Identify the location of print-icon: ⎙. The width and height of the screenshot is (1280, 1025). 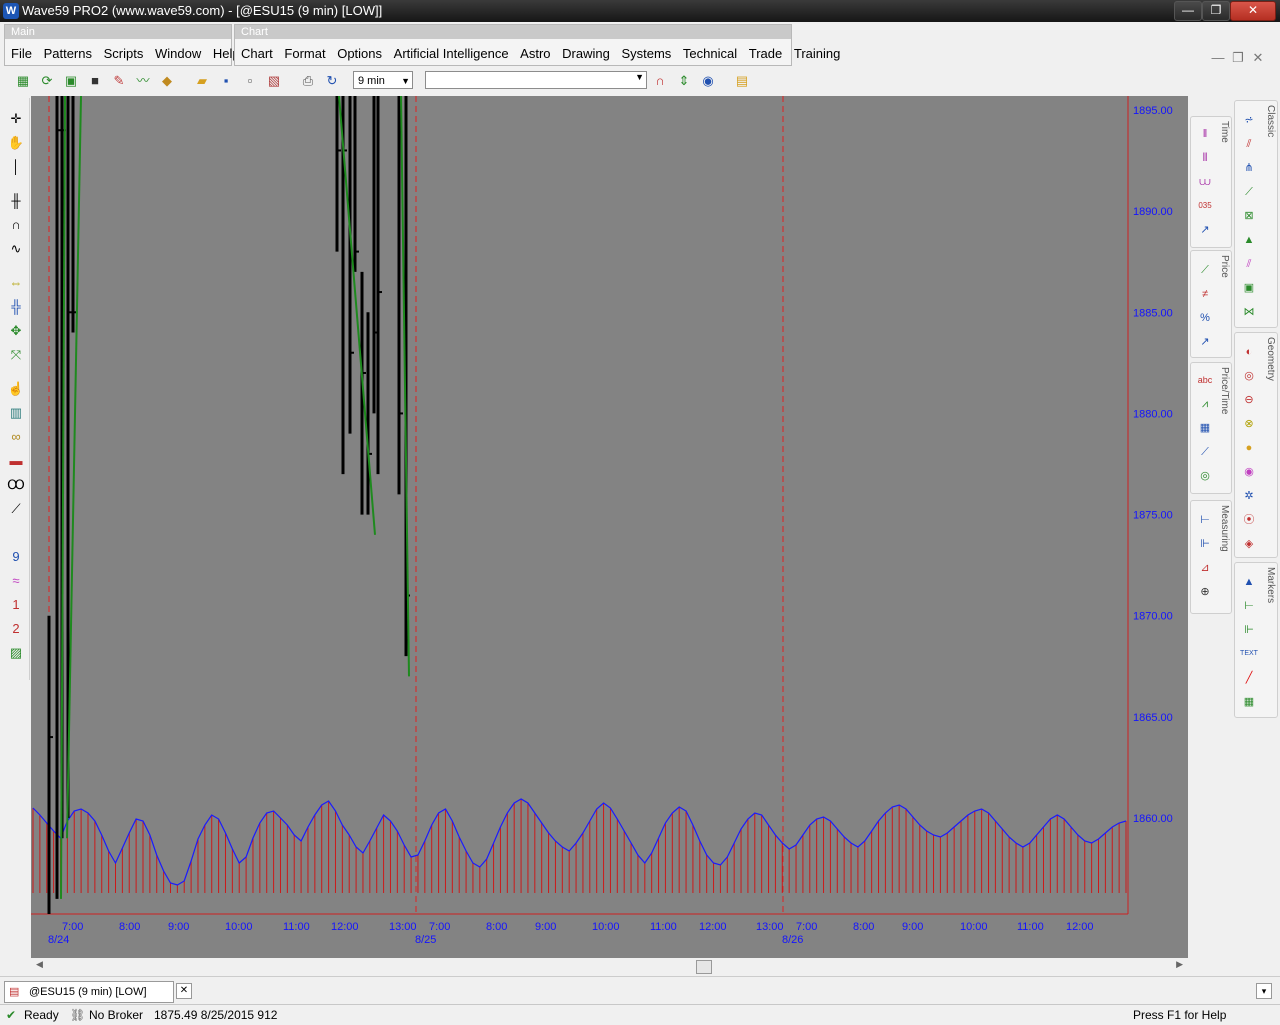
(308, 81).